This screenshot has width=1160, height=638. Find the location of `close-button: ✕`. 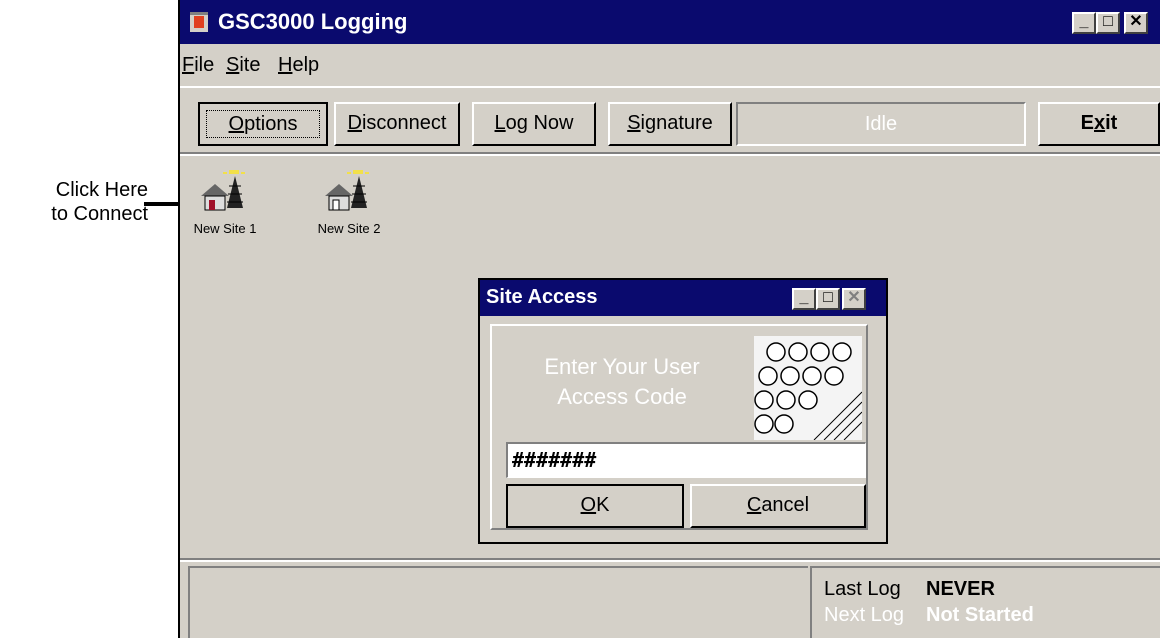

close-button: ✕ is located at coordinates (1136, 23).